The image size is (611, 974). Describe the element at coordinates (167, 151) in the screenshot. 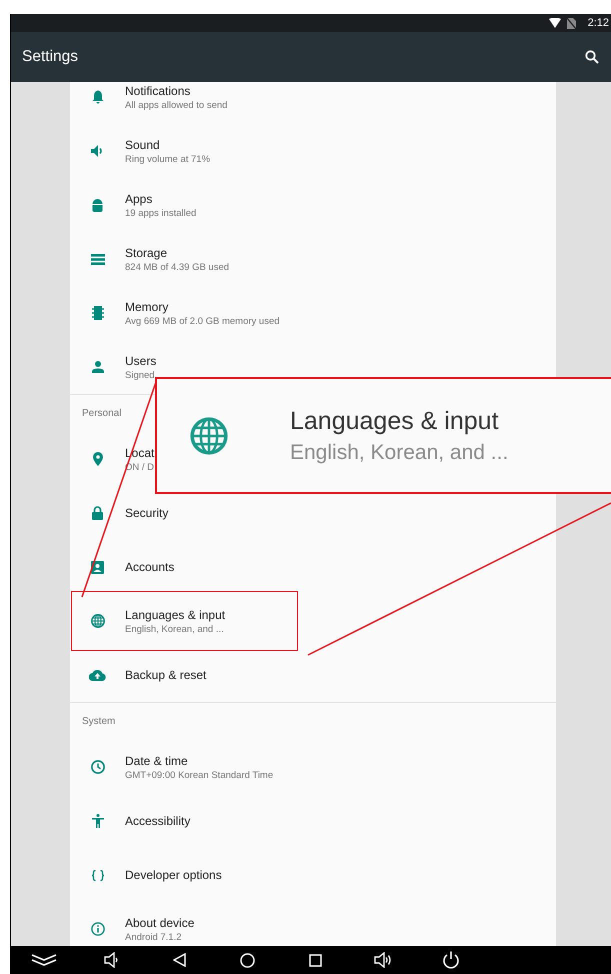

I see `settings-item: Sound Ring volume at 71%` at that location.